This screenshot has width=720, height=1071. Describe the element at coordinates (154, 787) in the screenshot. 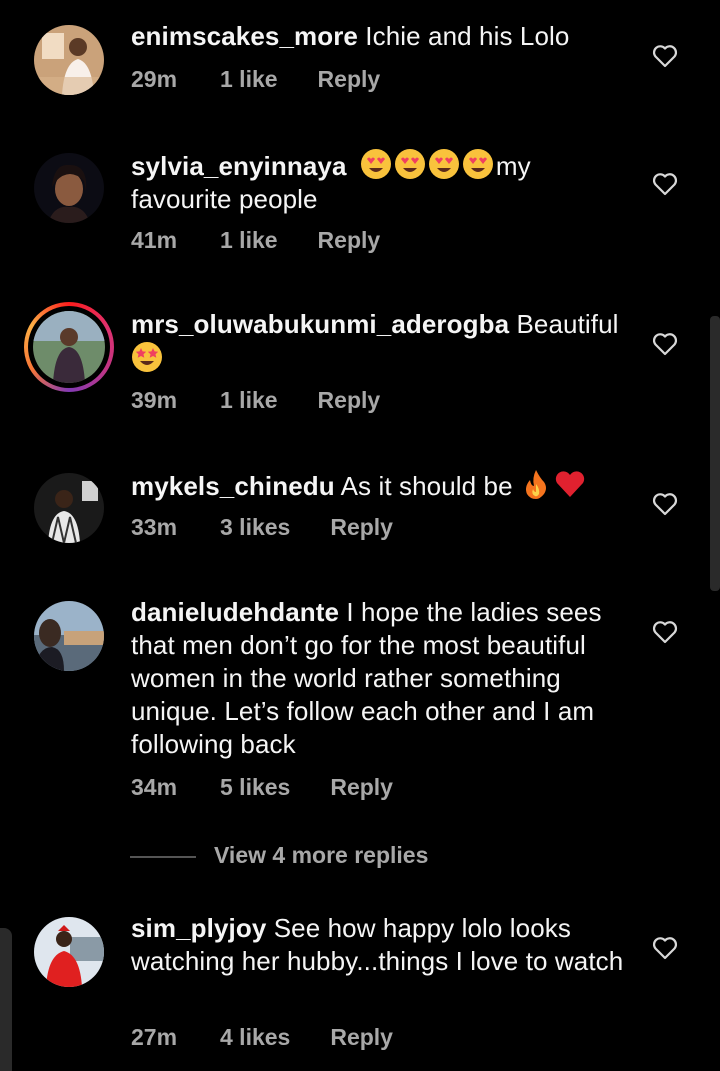

I see `comment-time: 34m` at that location.